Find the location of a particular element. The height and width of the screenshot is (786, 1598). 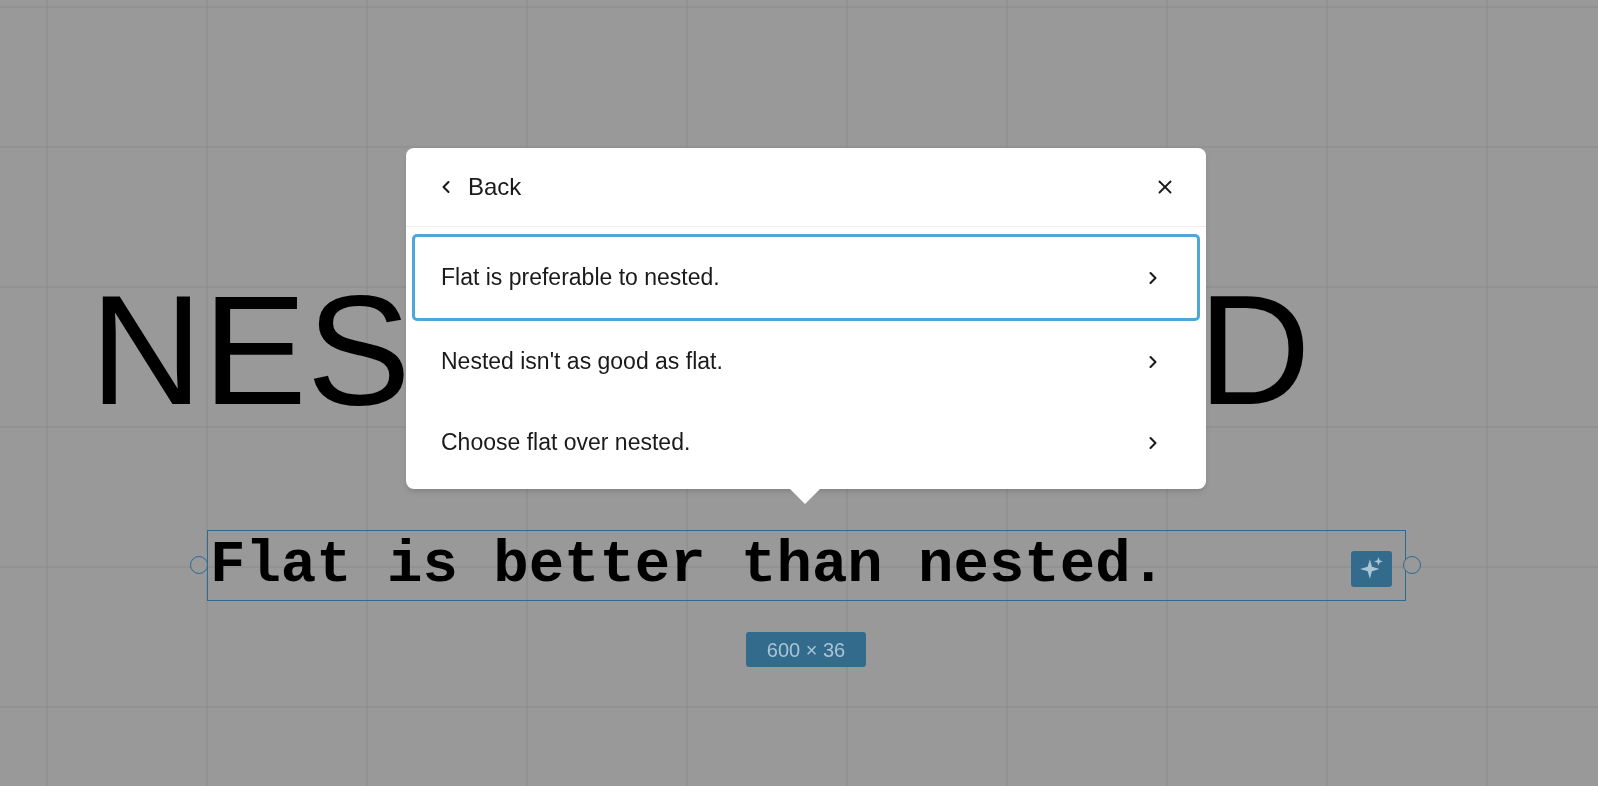

menu-option: Nested isn't as good as flat. is located at coordinates (806, 361).